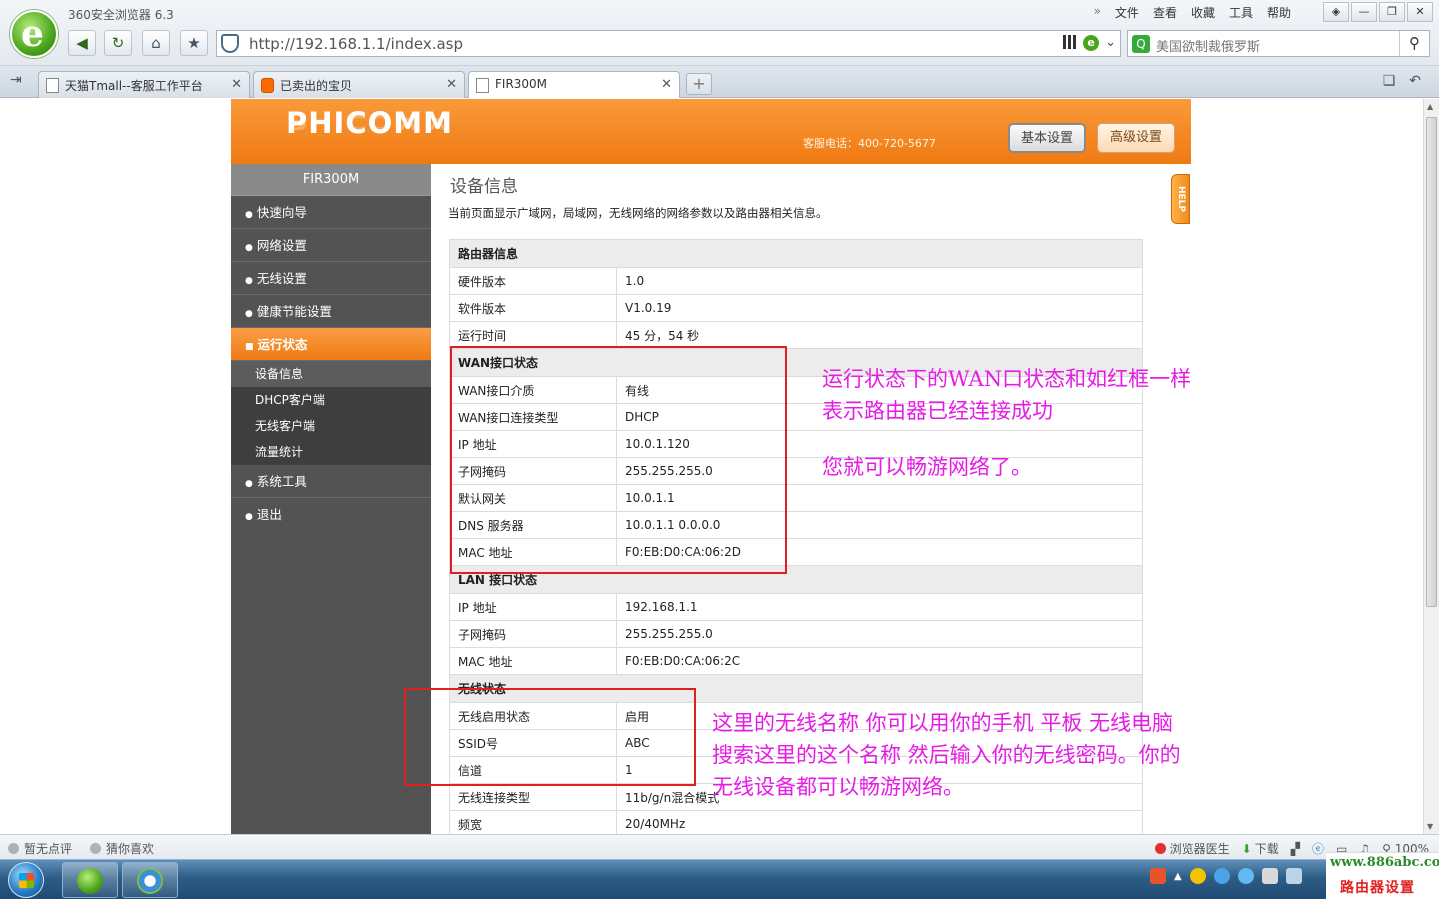  What do you see at coordinates (1136, 138) in the screenshot?
I see `advanced-settings-button: 高级设置` at bounding box center [1136, 138].